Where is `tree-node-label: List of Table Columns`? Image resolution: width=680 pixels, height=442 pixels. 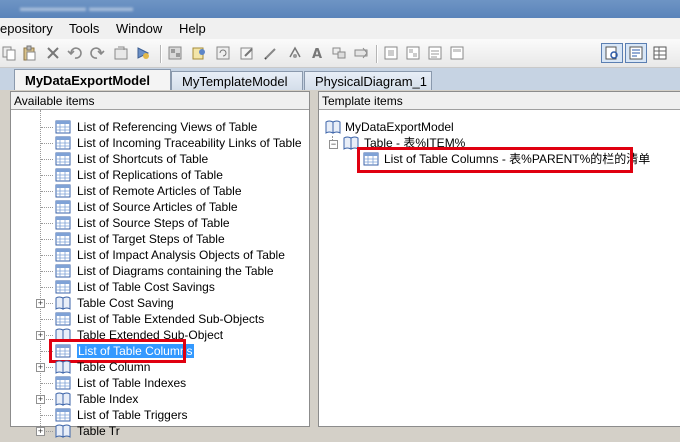
tree-node-label: List of Table Columns is located at coordinates (135, 351).